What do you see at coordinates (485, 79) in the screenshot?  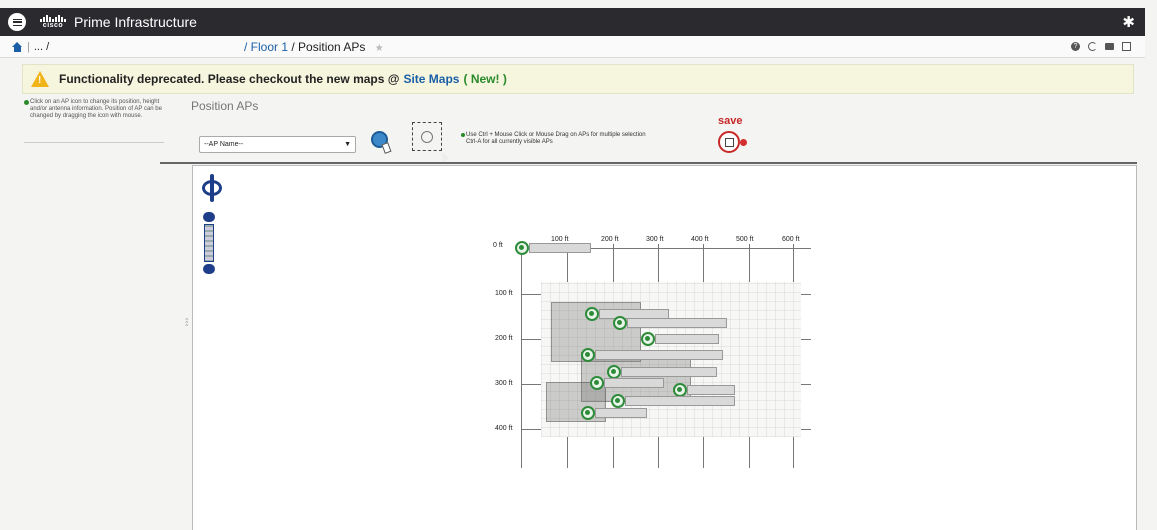 I see `new-badge: ( New! )` at bounding box center [485, 79].